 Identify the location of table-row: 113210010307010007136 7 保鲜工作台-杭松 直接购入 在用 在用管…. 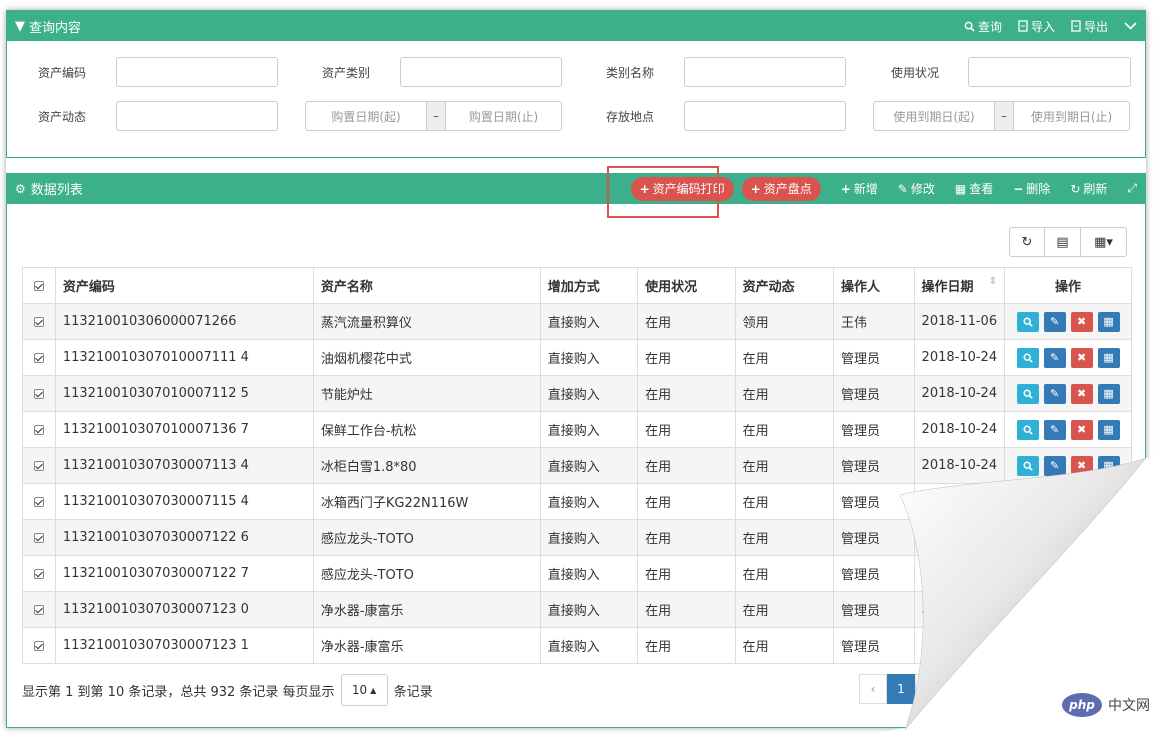
(577, 429).